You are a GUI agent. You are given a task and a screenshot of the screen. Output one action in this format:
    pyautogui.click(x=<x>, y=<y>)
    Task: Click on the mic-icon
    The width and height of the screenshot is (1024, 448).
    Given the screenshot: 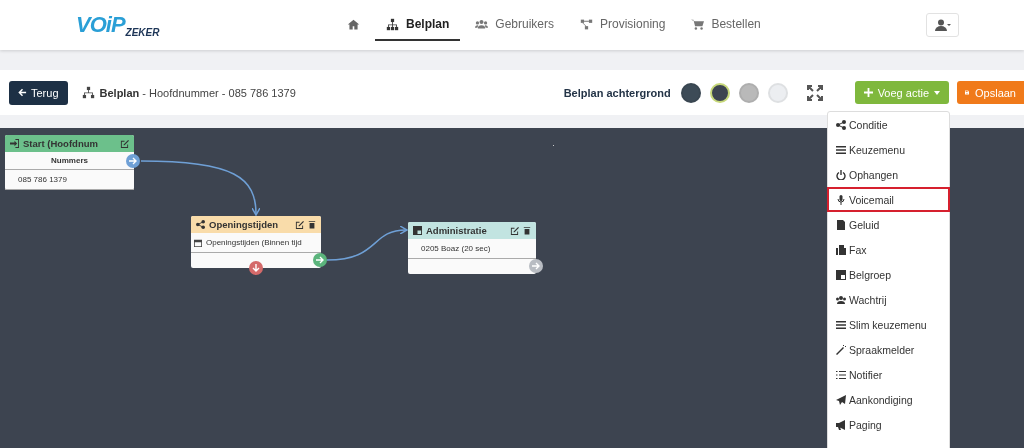 What is the action you would take?
    pyautogui.click(x=841, y=199)
    